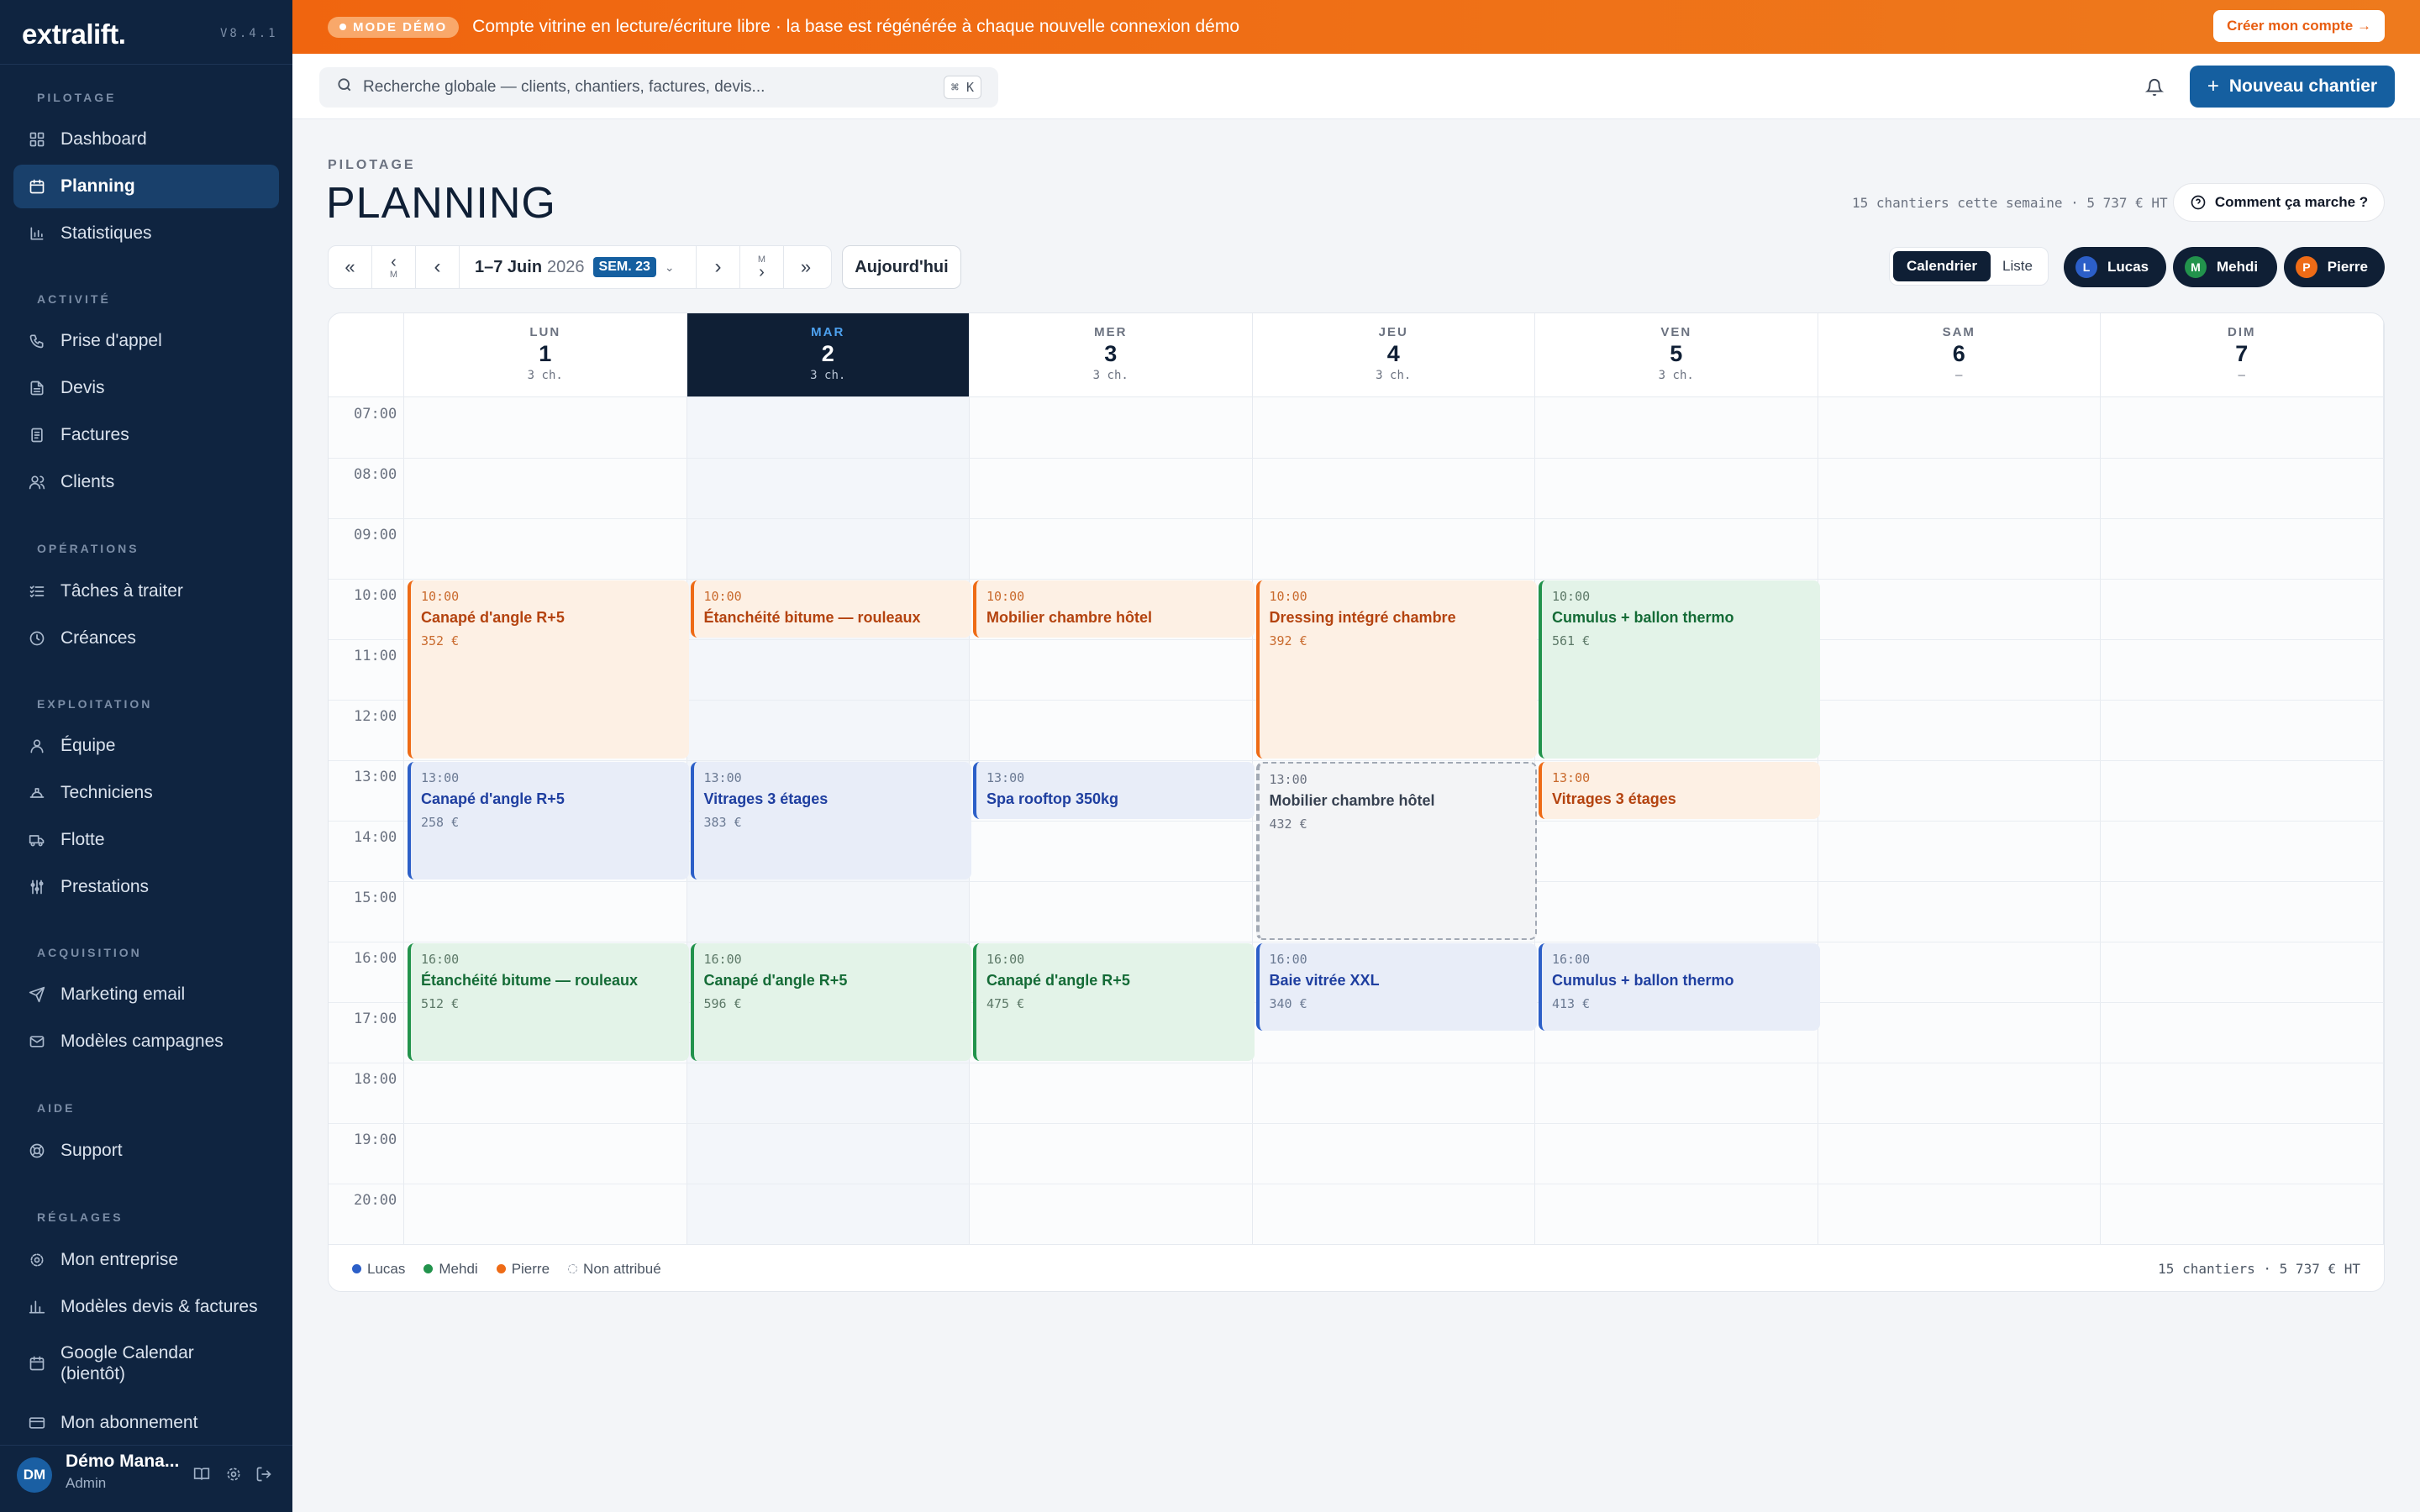 This screenshot has height=1512, width=2420. Describe the element at coordinates (2299, 26) in the screenshot. I see `create-account-button: Créer mon compte →` at that location.